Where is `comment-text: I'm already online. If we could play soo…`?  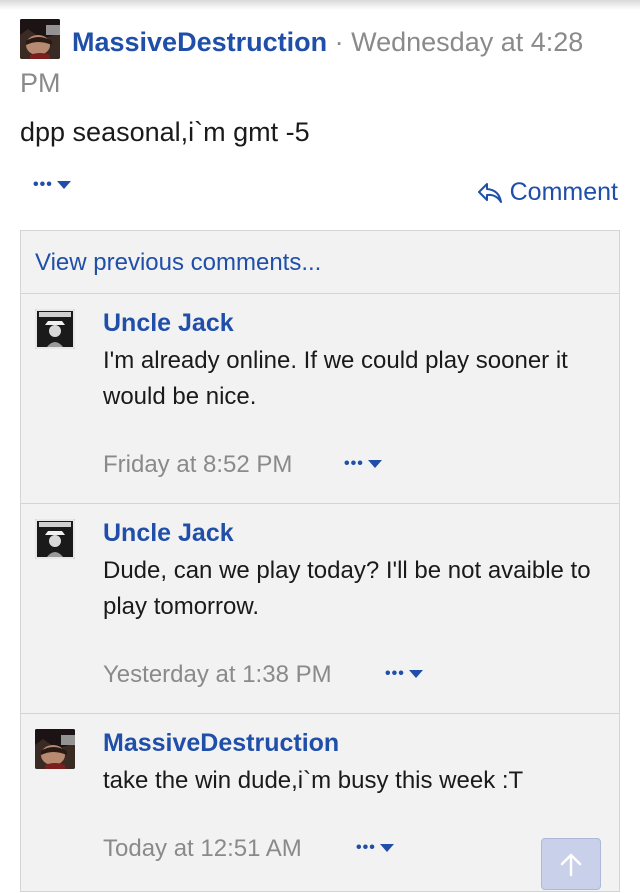
comment-text: I'm already online. If we could play soo… is located at coordinates (335, 378).